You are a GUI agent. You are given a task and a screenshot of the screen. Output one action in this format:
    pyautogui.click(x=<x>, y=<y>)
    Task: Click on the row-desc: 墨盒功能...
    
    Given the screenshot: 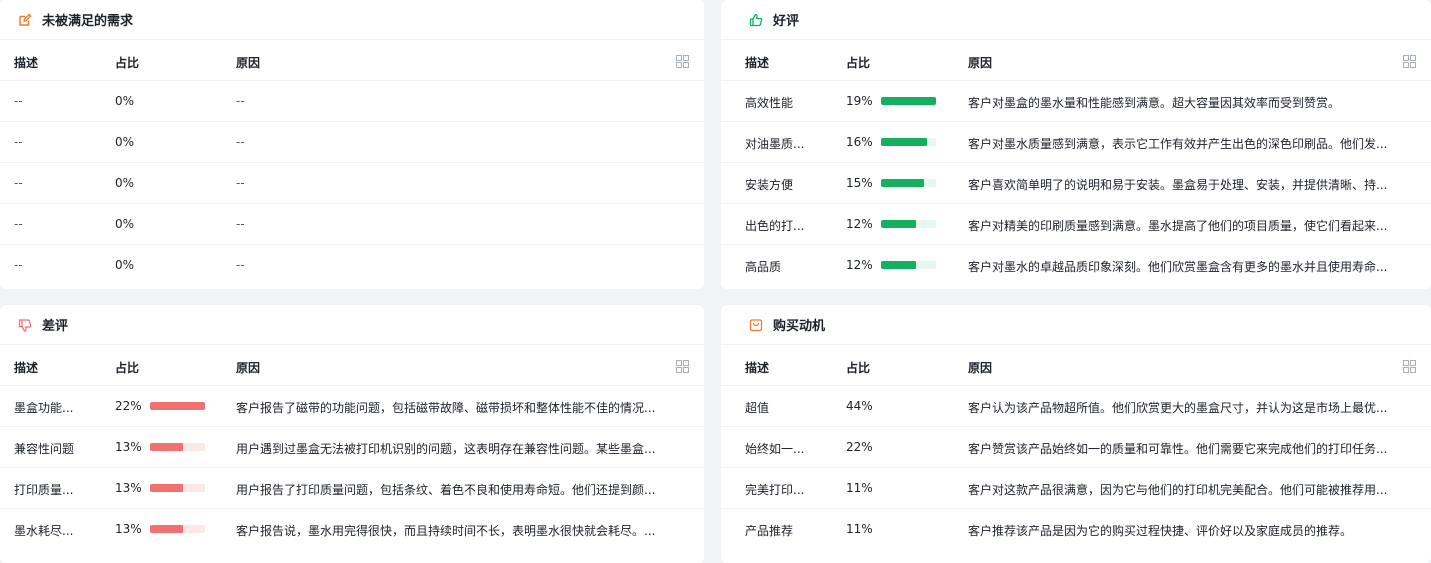 What is the action you would take?
    pyautogui.click(x=44, y=408)
    